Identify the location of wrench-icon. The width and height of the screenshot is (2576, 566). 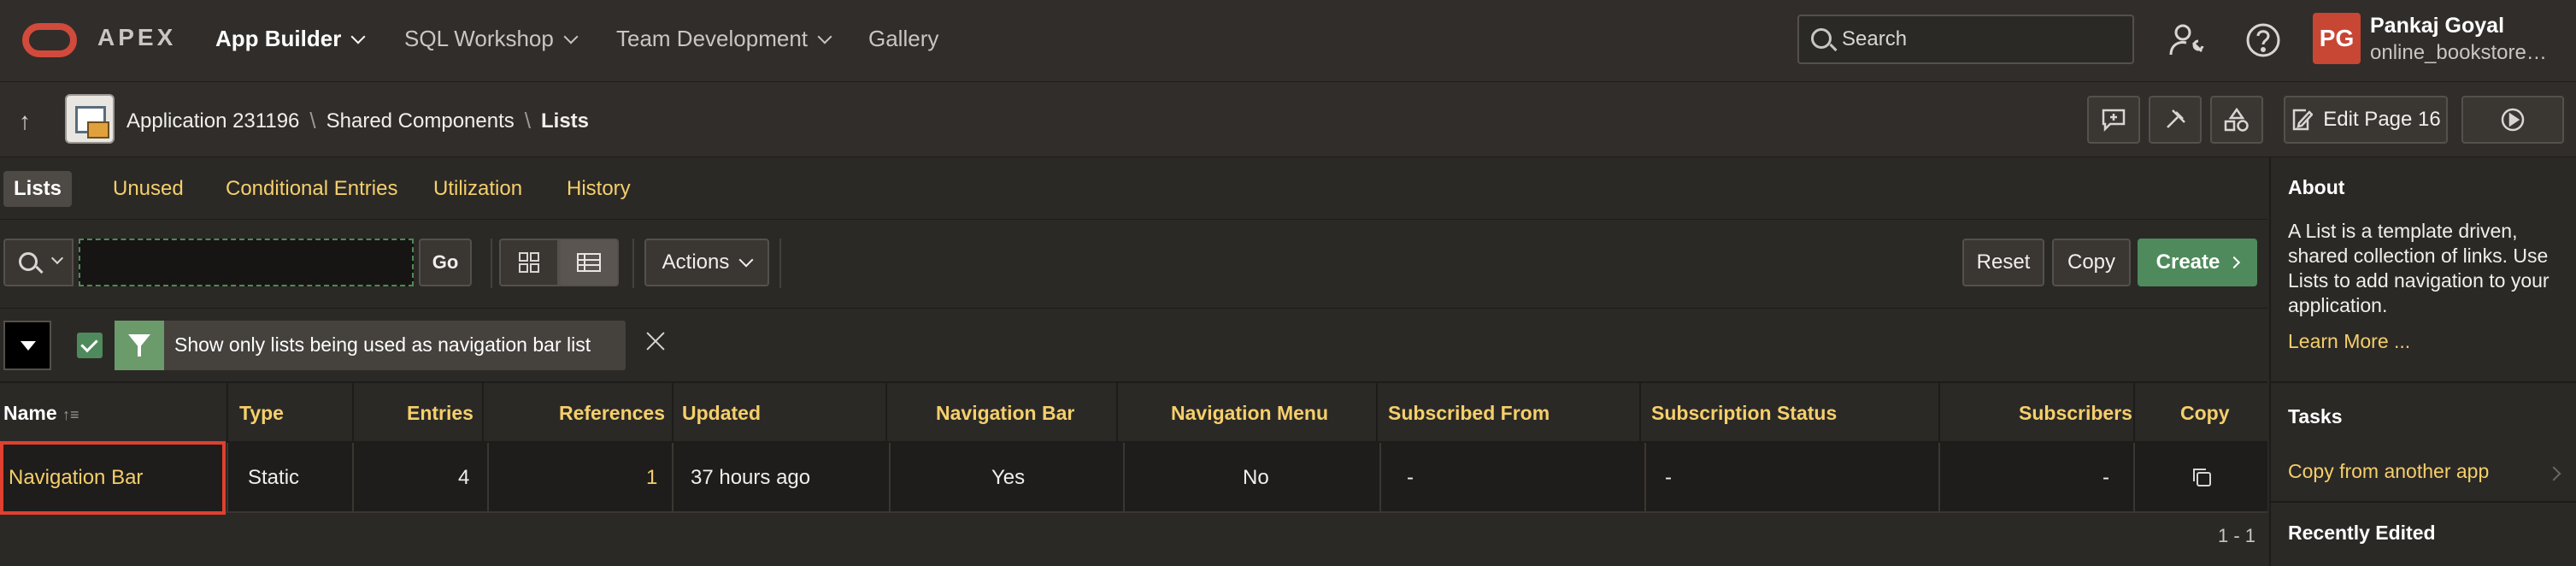
(2176, 118).